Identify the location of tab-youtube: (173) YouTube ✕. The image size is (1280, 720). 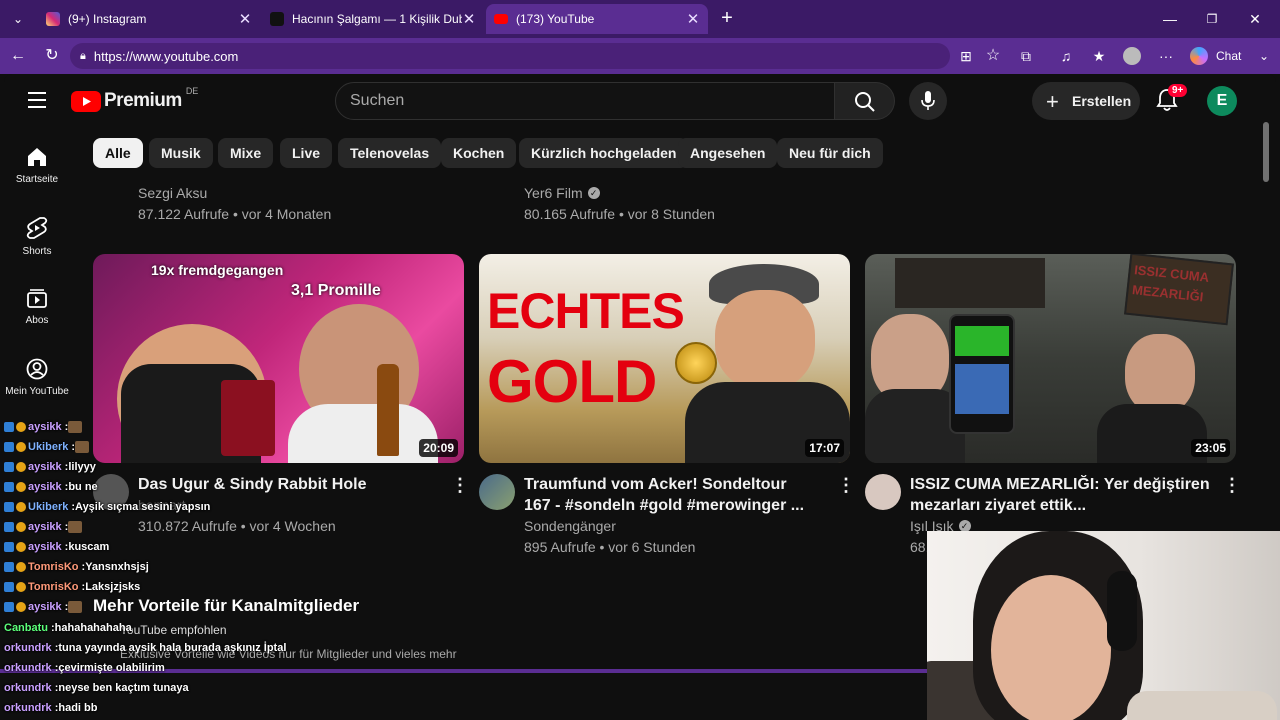
(597, 19).